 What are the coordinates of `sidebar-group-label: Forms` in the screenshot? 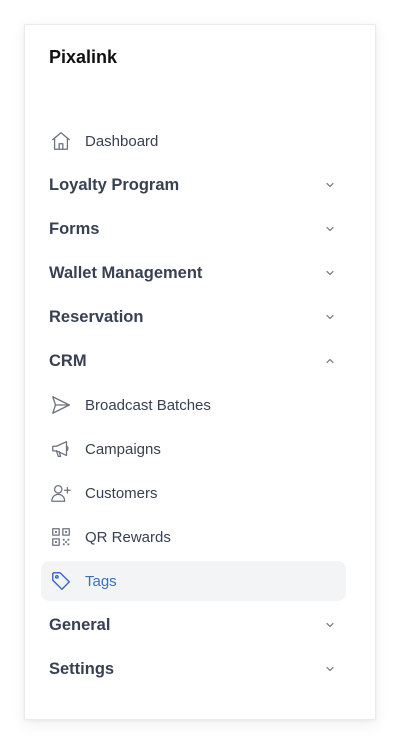 It's located at (74, 228).